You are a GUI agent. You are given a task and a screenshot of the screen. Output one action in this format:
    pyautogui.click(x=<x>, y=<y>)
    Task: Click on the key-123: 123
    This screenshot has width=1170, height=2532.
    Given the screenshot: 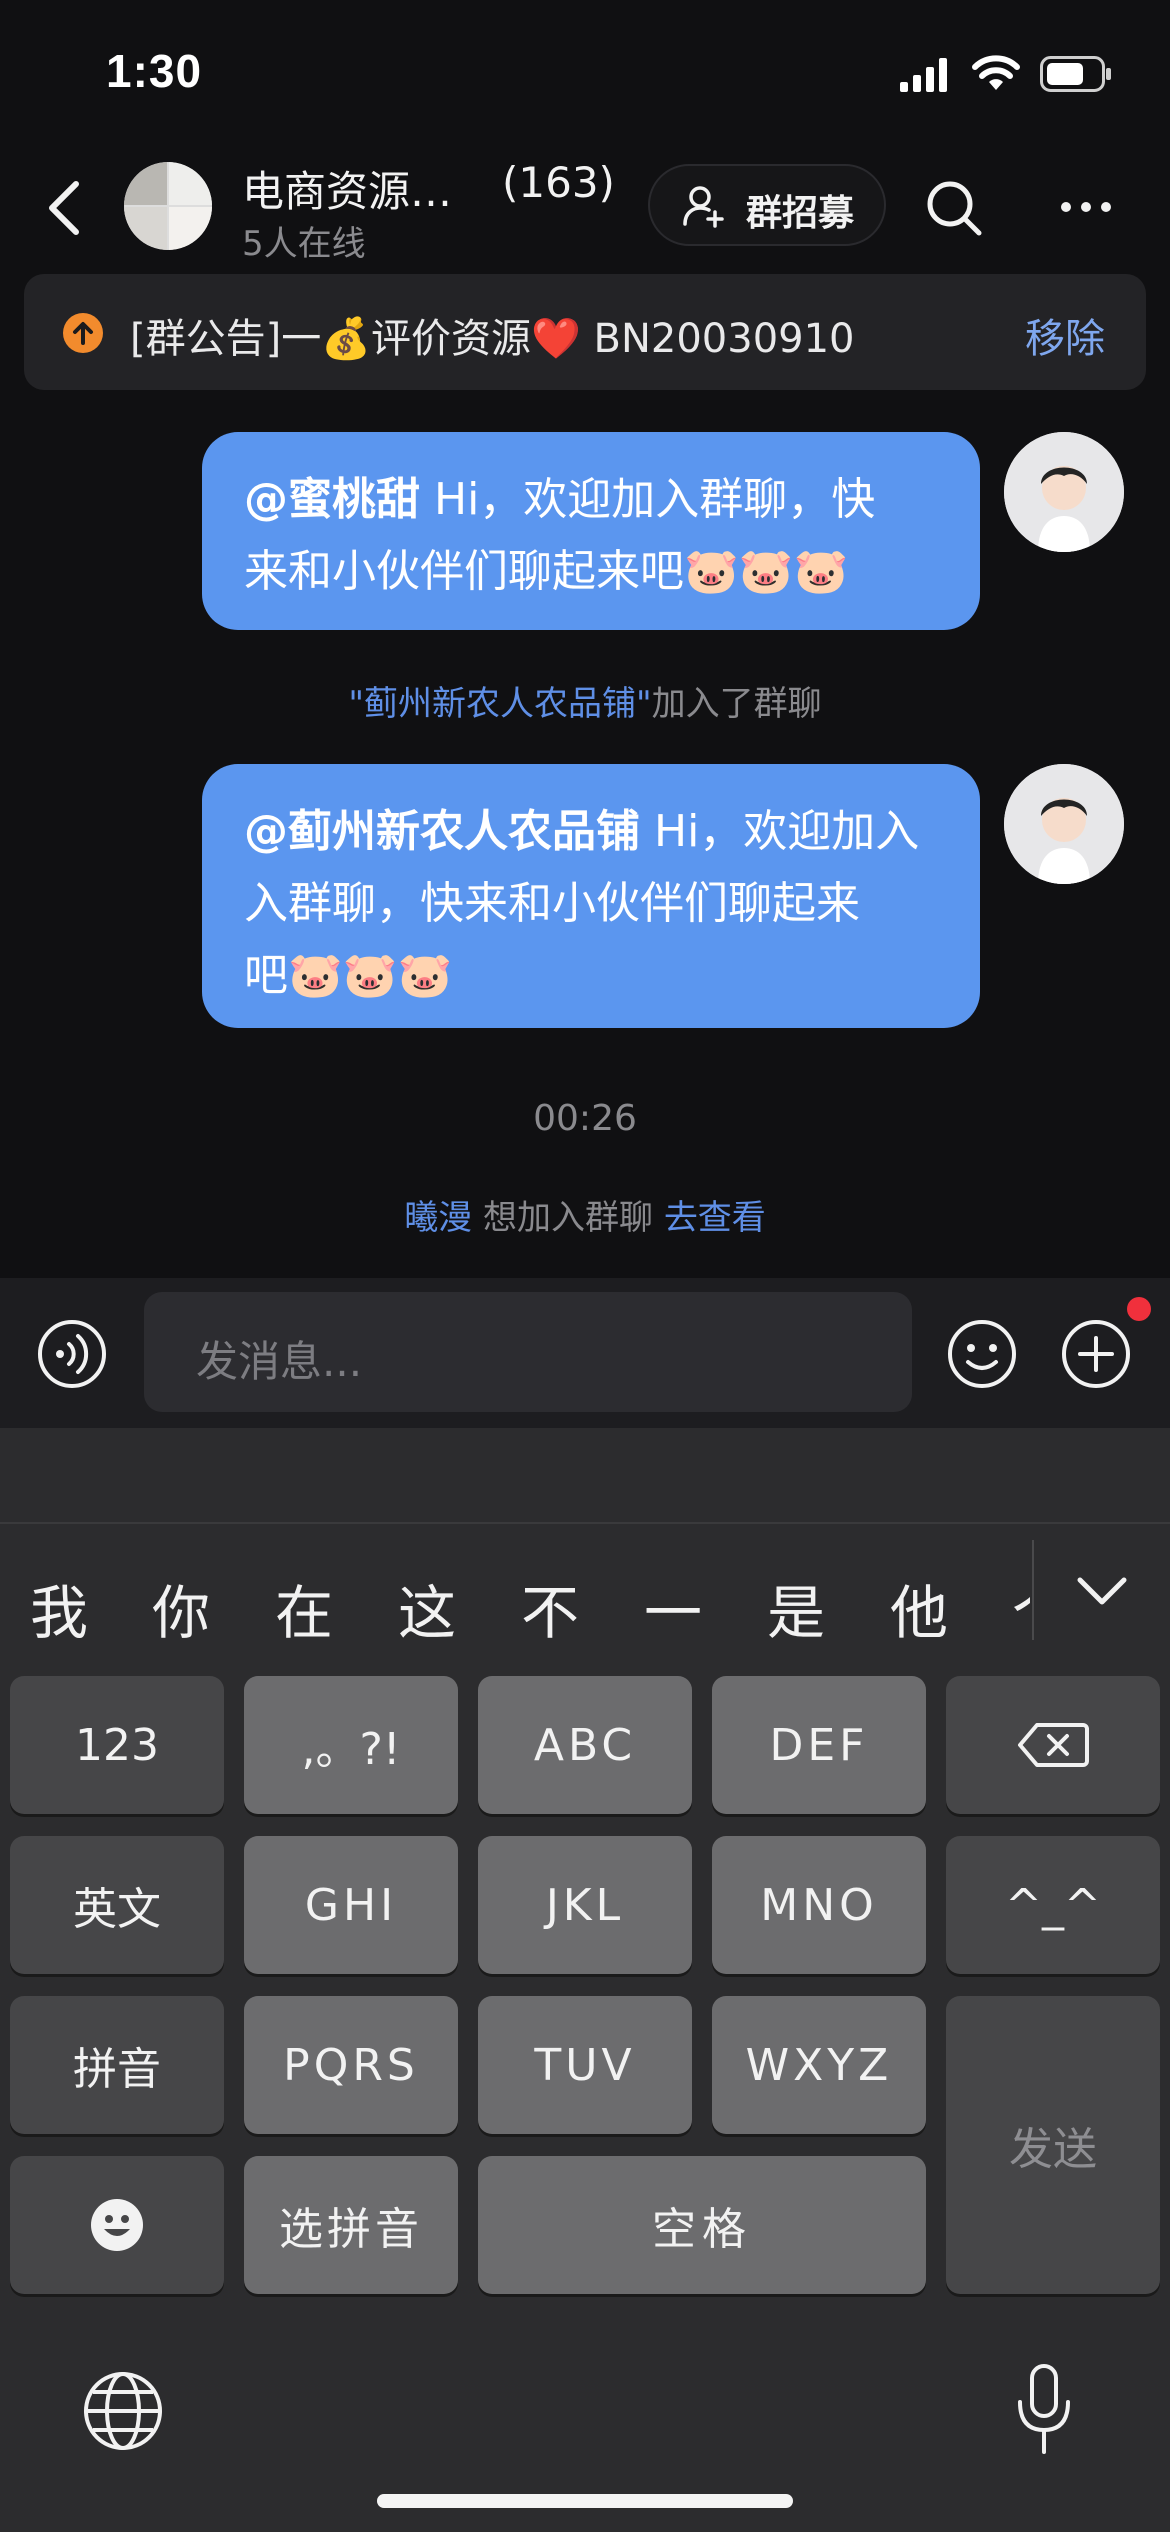 What is the action you would take?
    pyautogui.click(x=117, y=1745)
    